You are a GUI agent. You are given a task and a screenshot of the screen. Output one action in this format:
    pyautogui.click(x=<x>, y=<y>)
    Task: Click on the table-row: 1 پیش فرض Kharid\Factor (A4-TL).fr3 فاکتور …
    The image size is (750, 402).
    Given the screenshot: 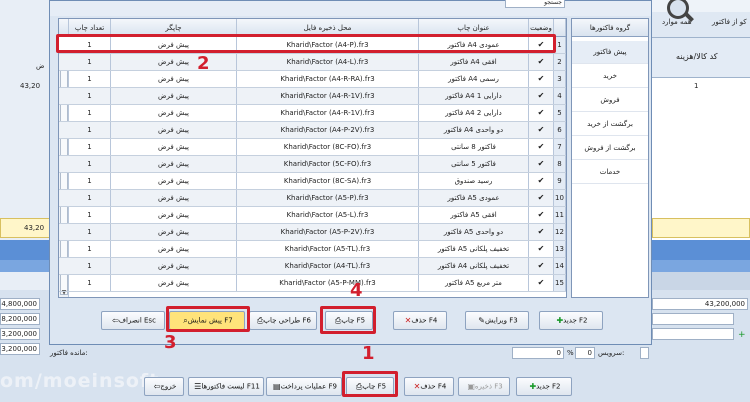 What is the action you would take?
    pyautogui.click(x=312, y=266)
    